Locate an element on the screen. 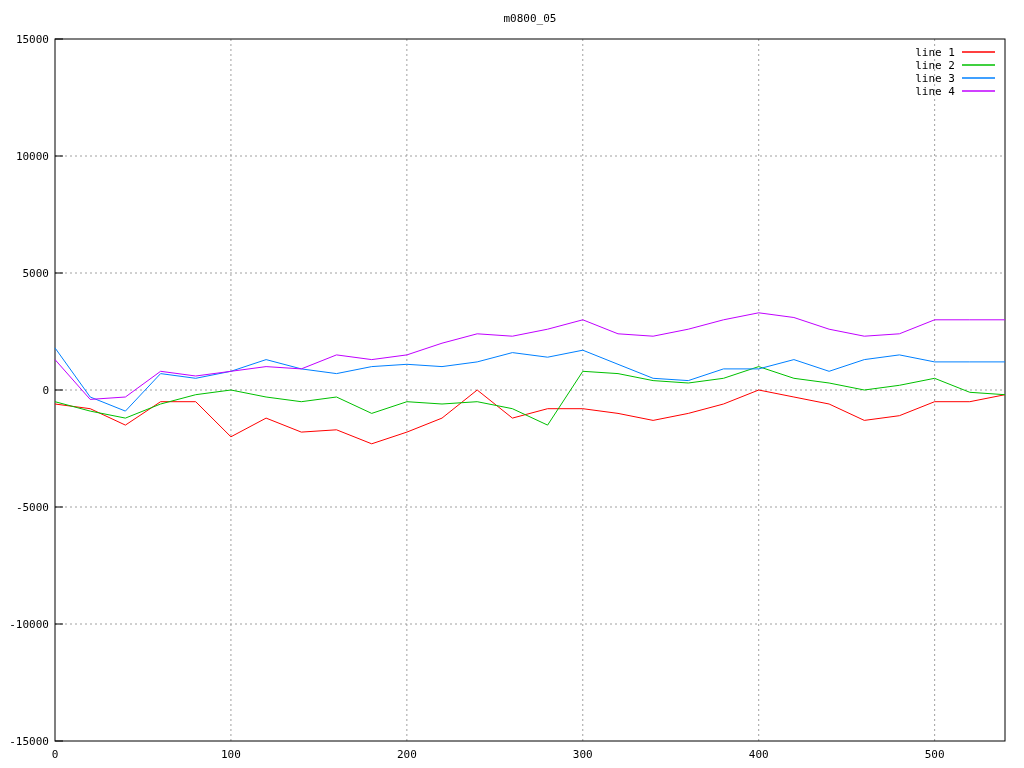 Image resolution: width=1024 pixels, height=768 pixels. x-tick-label: 100 is located at coordinates (231, 754).